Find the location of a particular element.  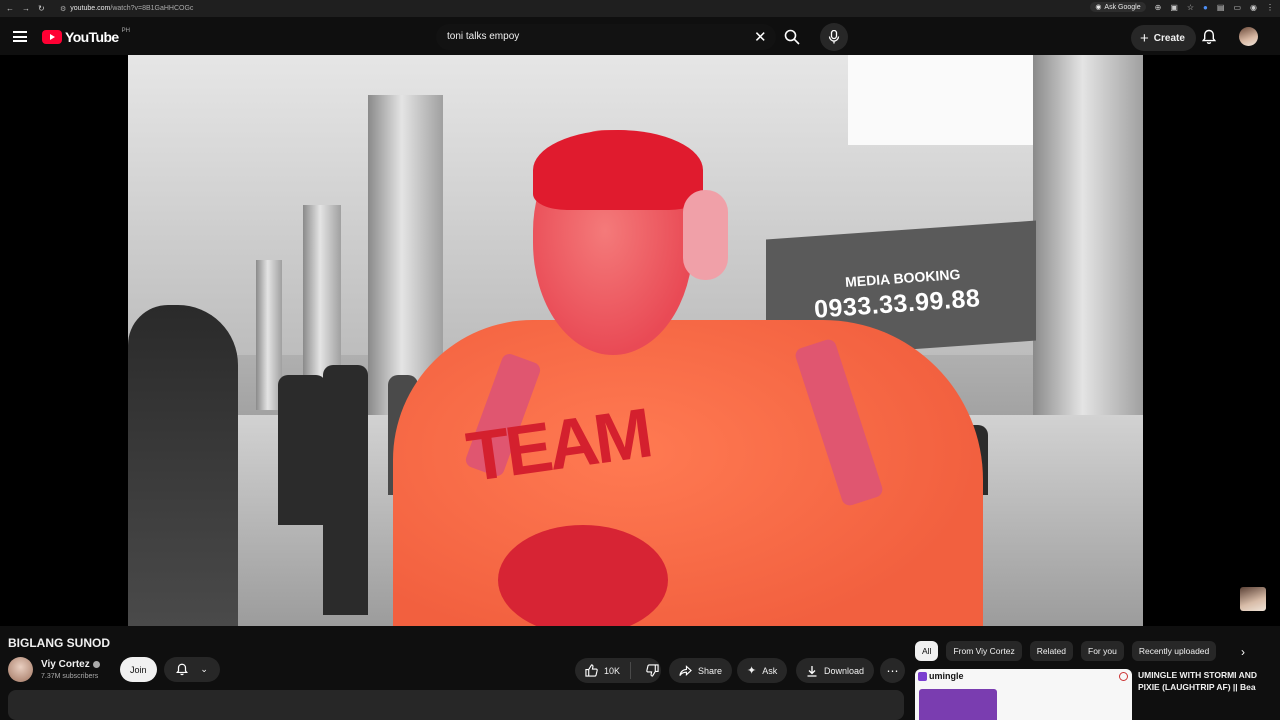

verified-badge-icon is located at coordinates (96, 664).